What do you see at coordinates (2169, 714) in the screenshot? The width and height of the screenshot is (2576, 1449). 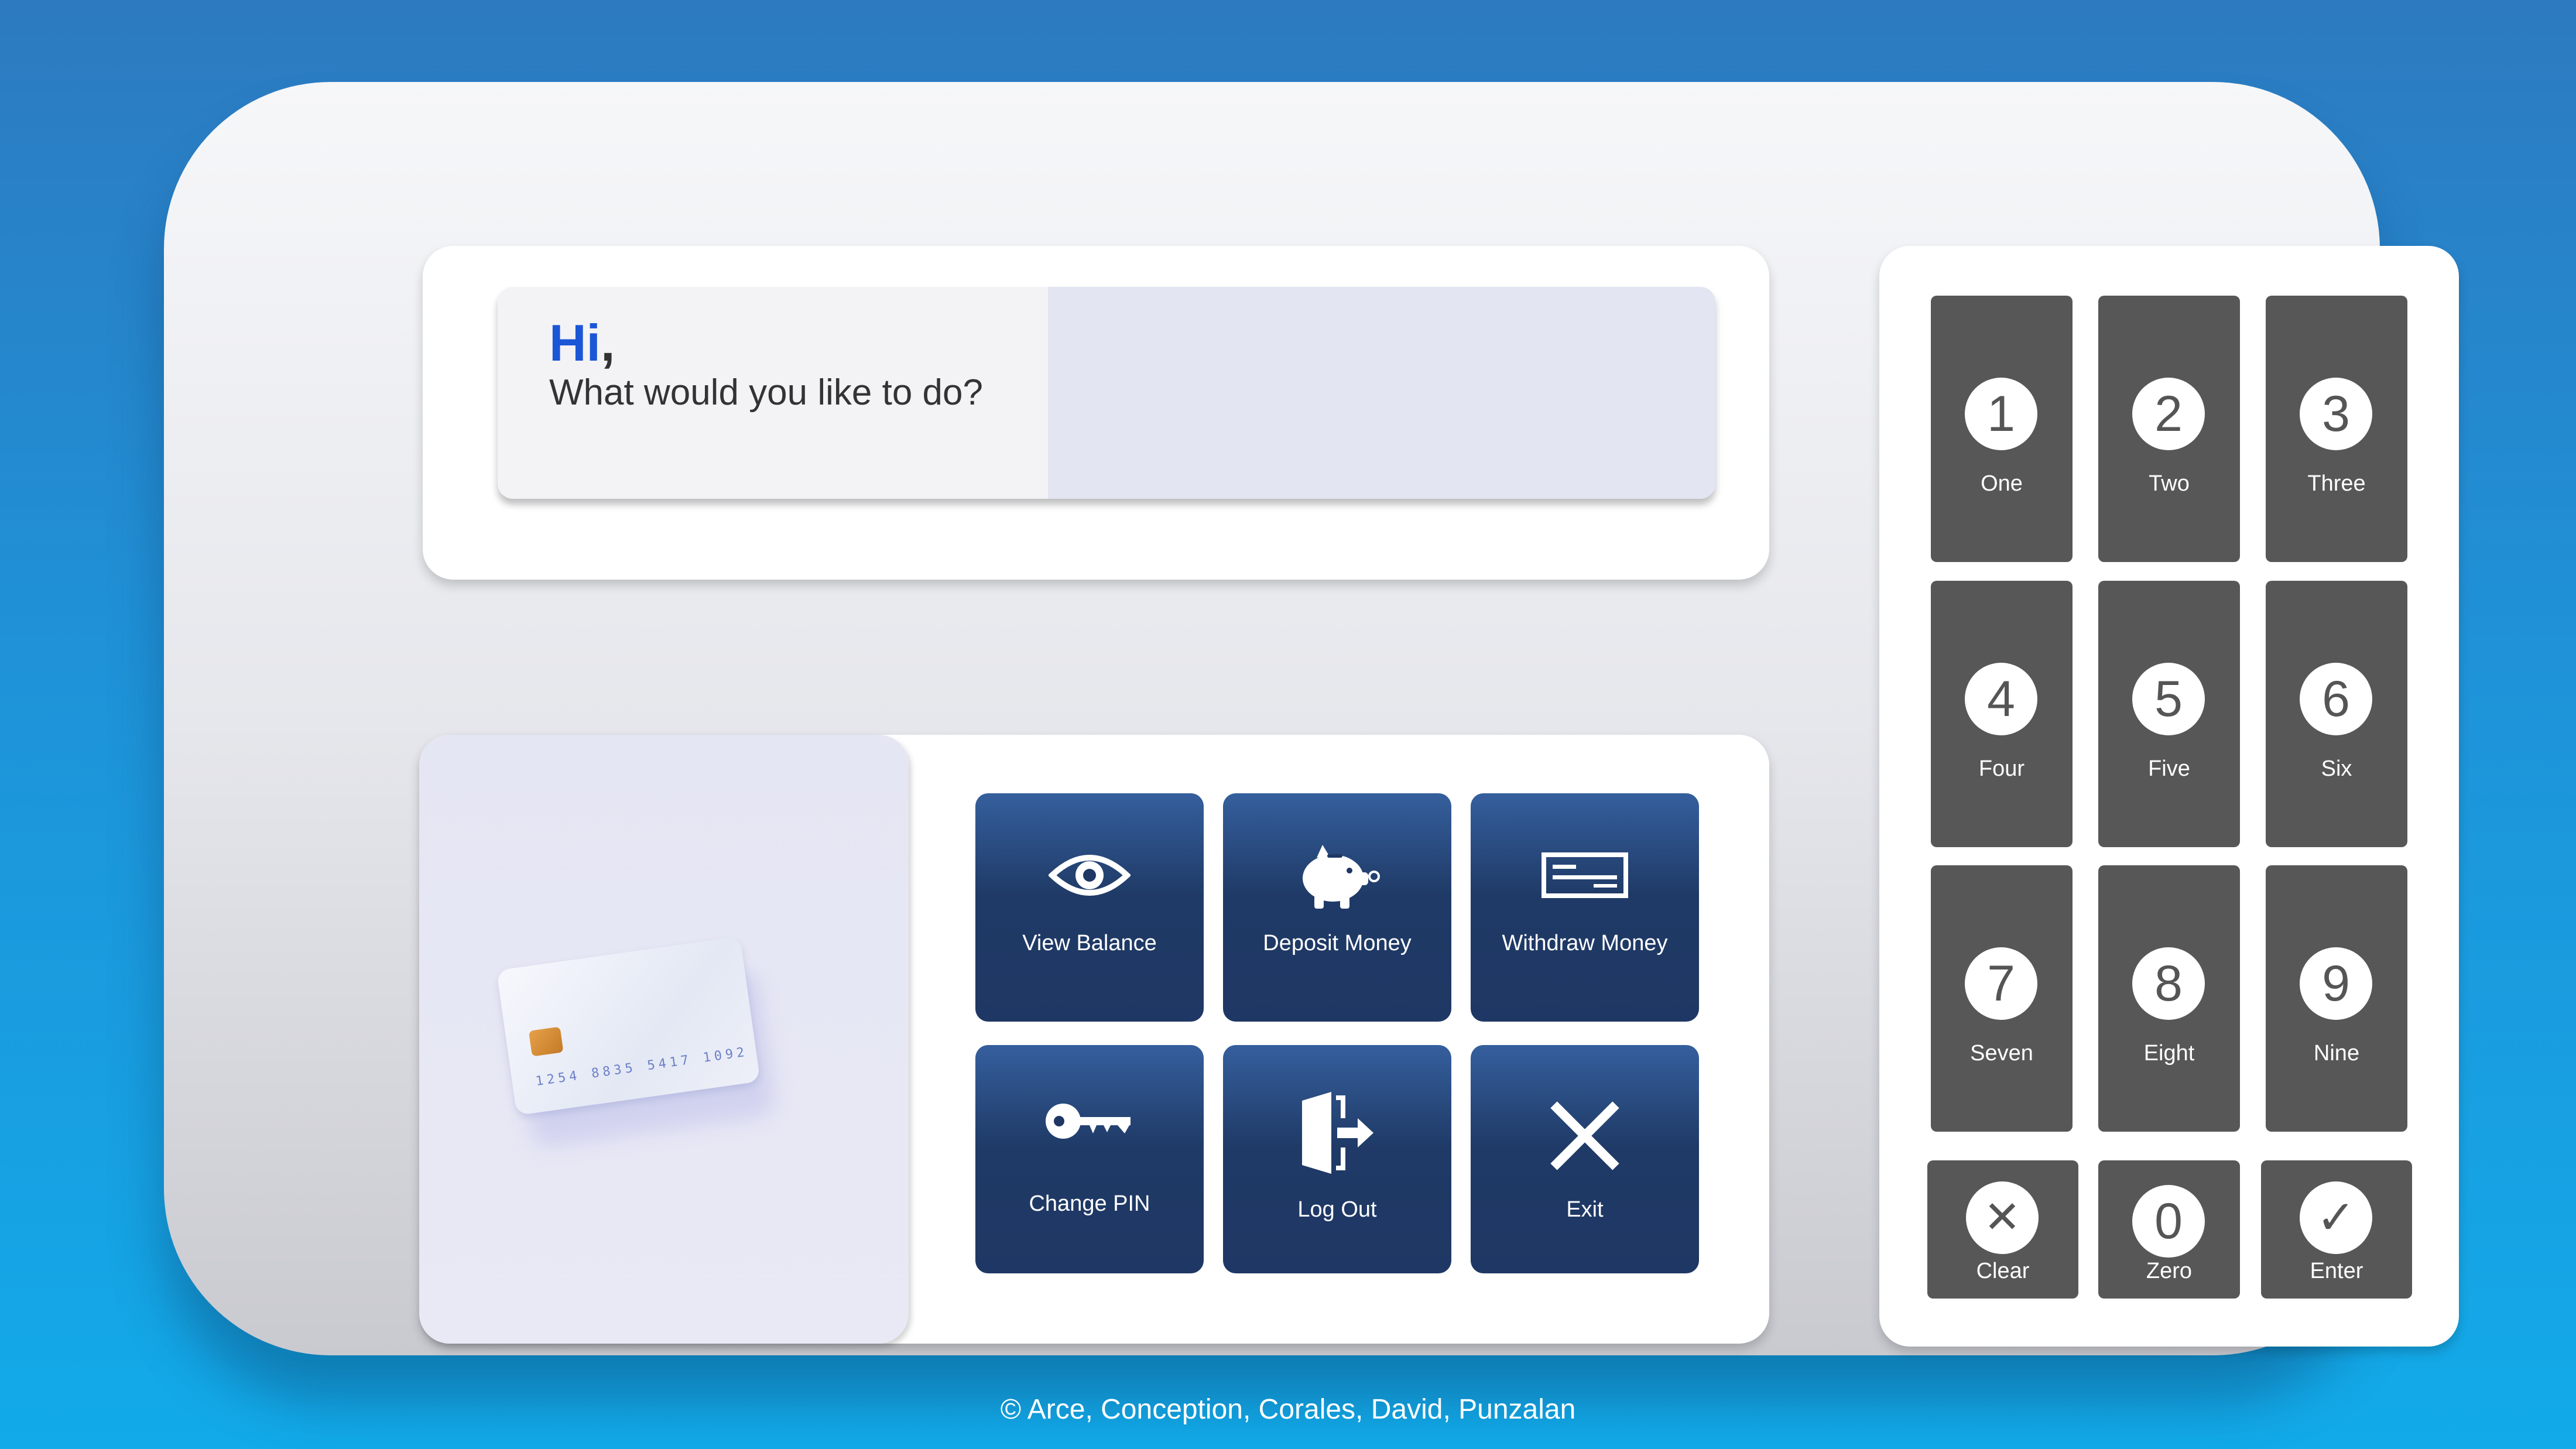 I see `key-5: 5 Five` at bounding box center [2169, 714].